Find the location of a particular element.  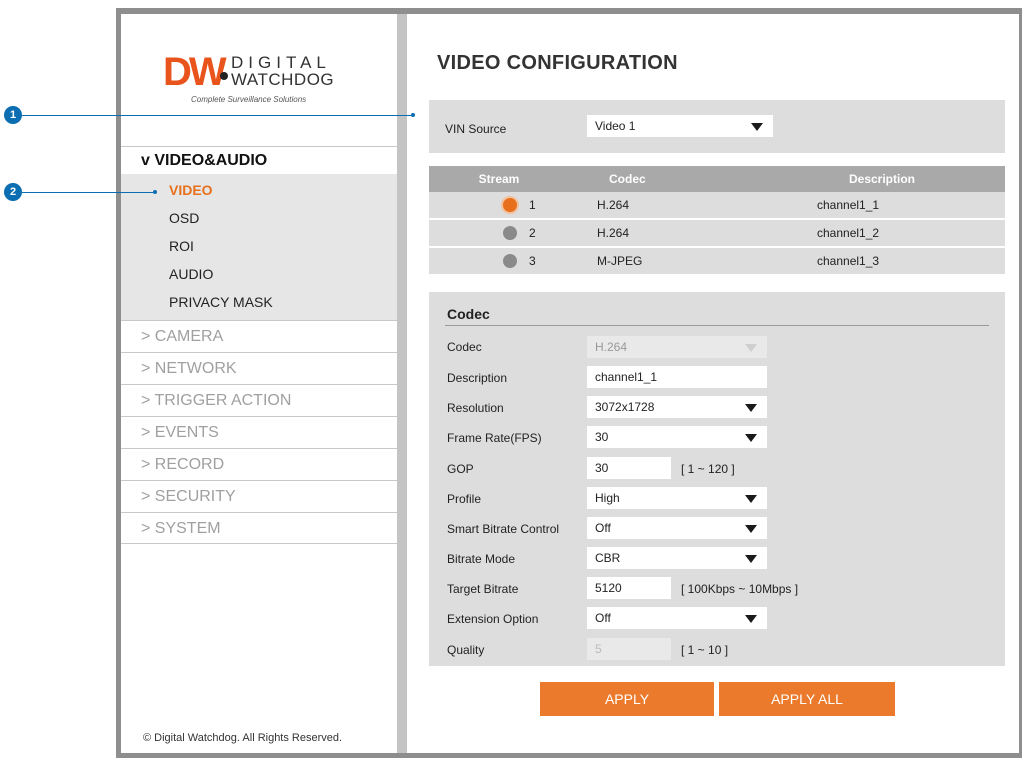

frame-rate-value: 30 is located at coordinates (602, 437).